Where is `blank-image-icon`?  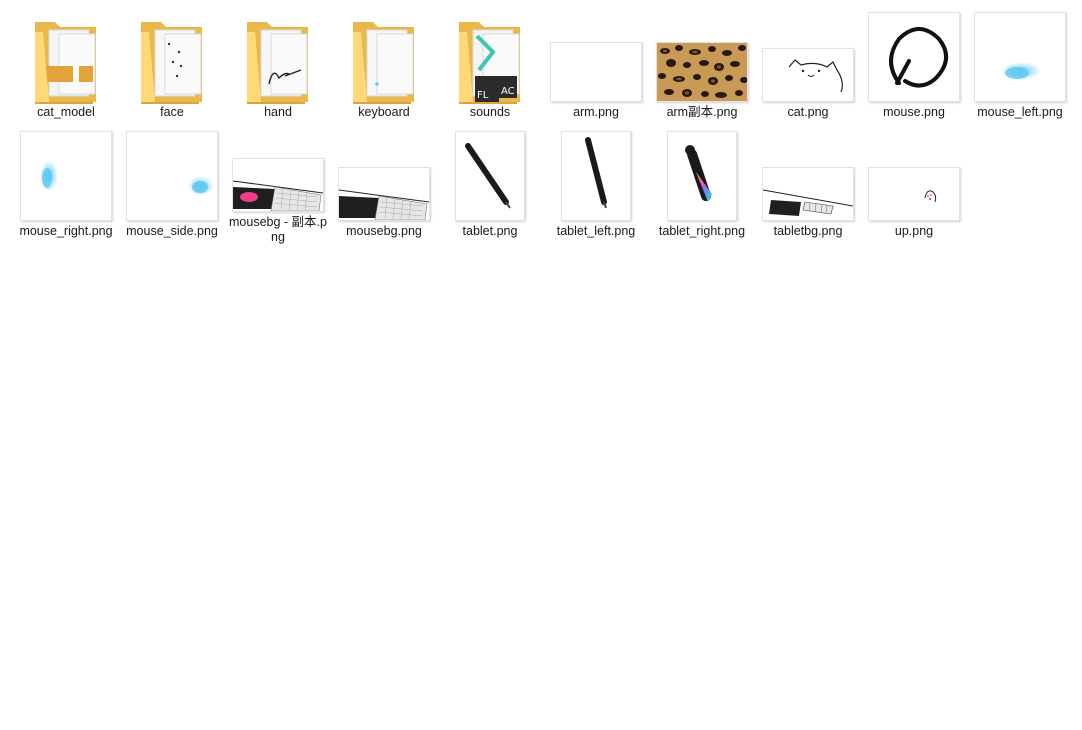 blank-image-icon is located at coordinates (596, 72).